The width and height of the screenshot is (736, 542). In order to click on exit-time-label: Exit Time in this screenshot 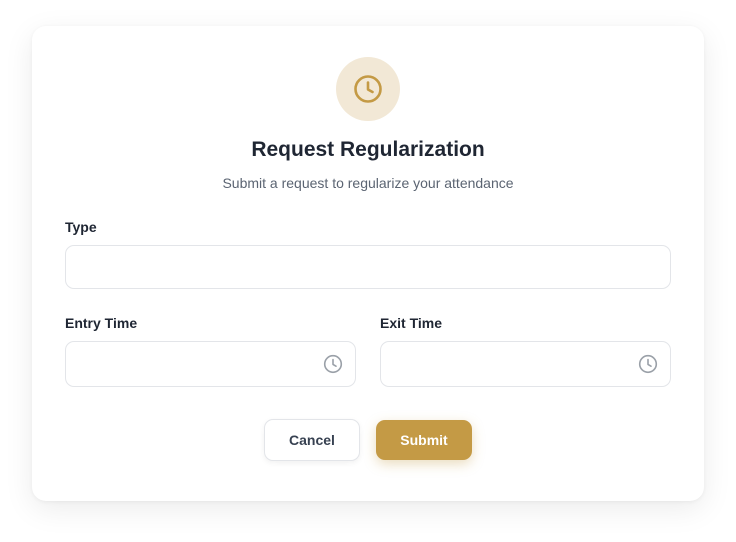, I will do `click(411, 323)`.